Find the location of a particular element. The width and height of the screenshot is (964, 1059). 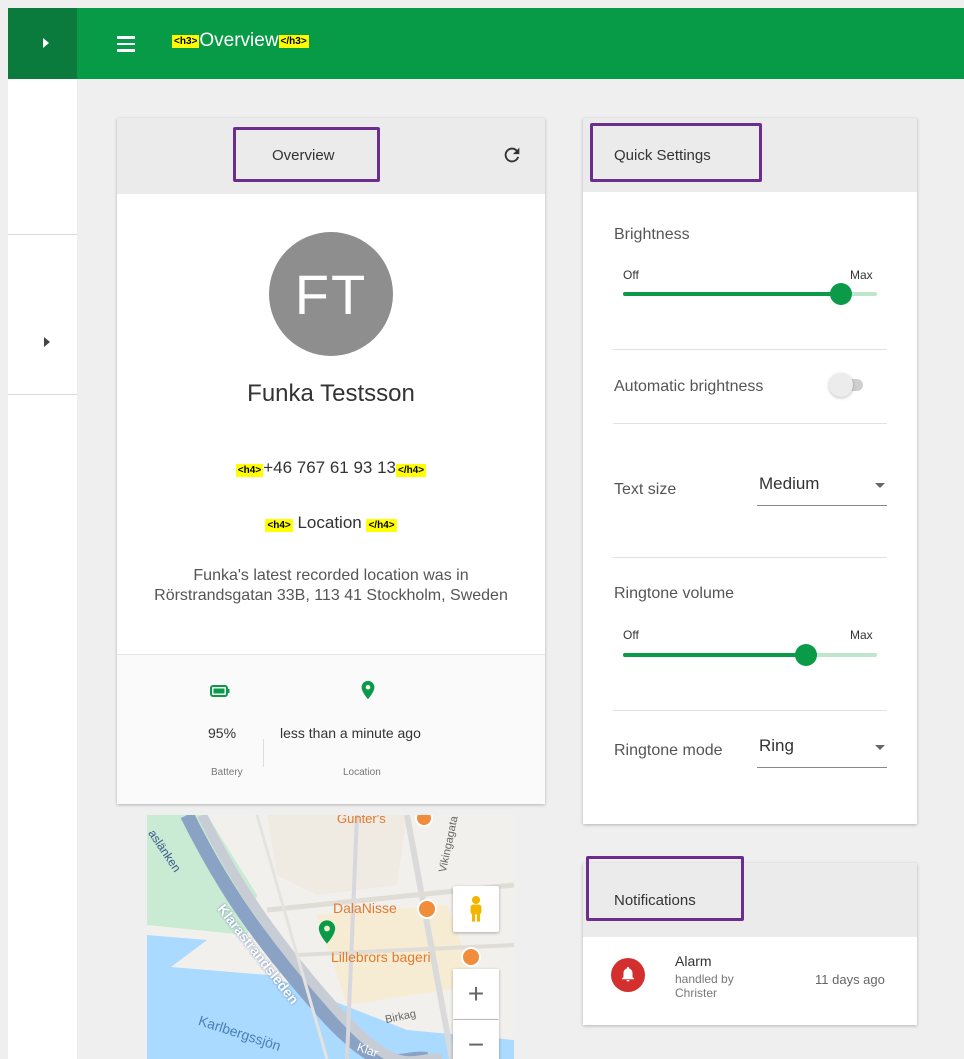

zoom-in-button: + is located at coordinates (476, 994).